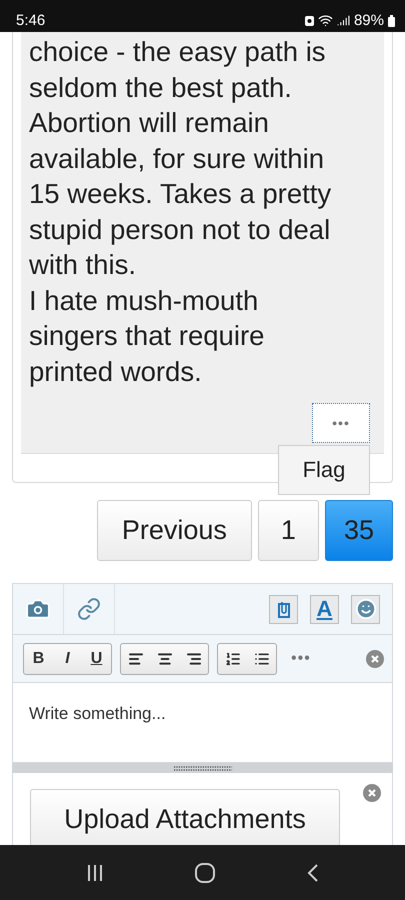 The image size is (405, 900). I want to click on format-button: I, so click(67, 659).